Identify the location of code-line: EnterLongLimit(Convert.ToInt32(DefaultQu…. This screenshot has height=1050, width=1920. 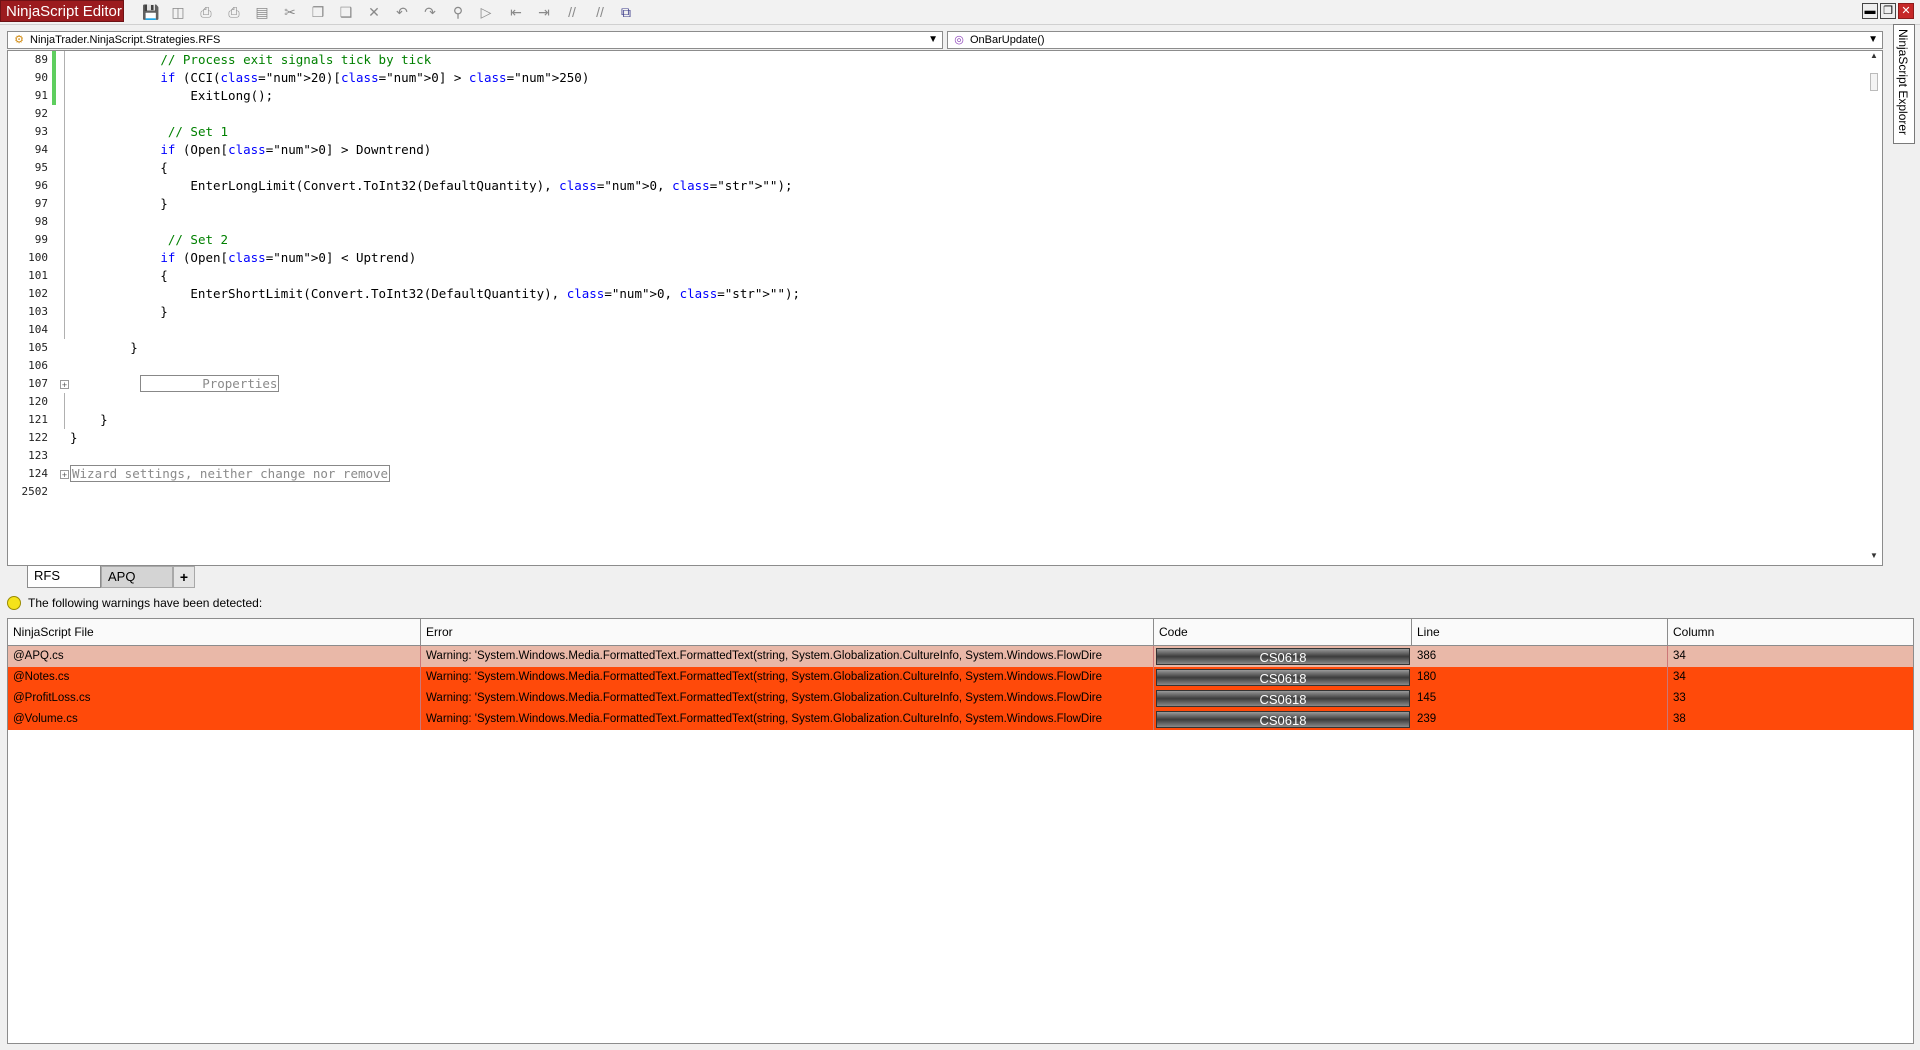
(431, 185).